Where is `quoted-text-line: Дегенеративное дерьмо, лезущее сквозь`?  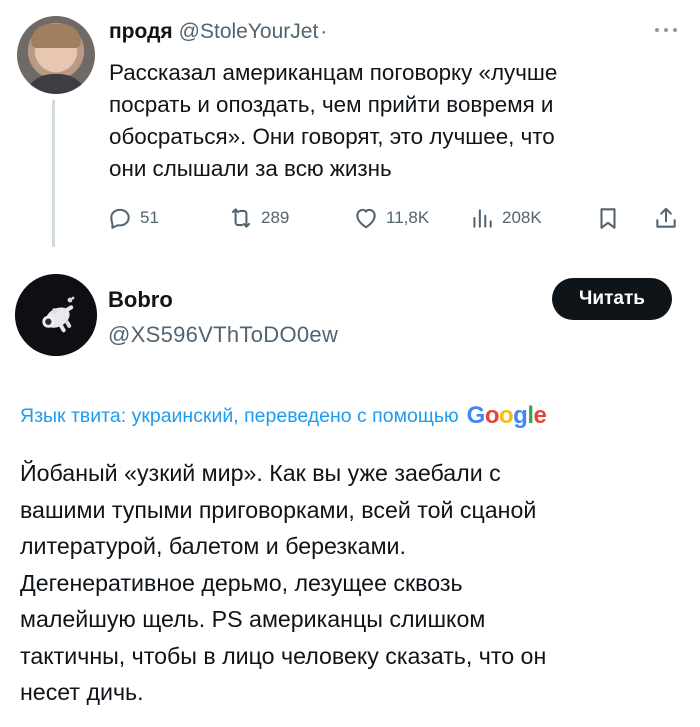
quoted-text-line: Дегенеративное дерьмо, лезущее сквозь is located at coordinates (241, 582).